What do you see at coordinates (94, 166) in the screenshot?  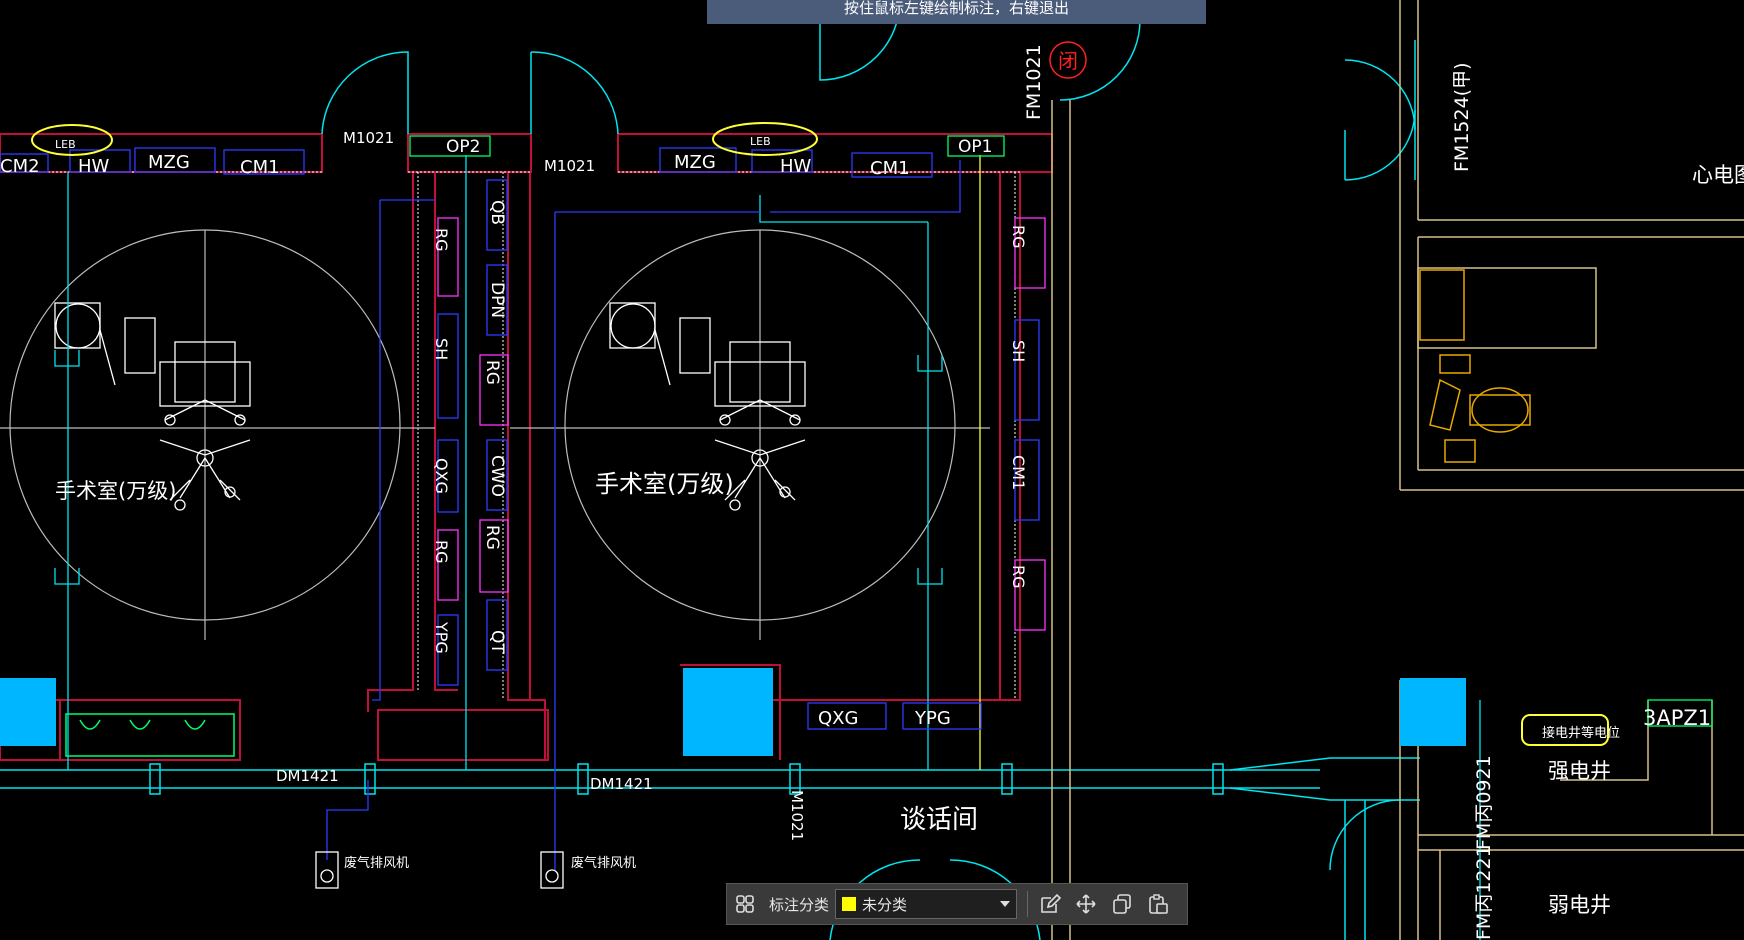 I see `tag-hw-1: HW` at bounding box center [94, 166].